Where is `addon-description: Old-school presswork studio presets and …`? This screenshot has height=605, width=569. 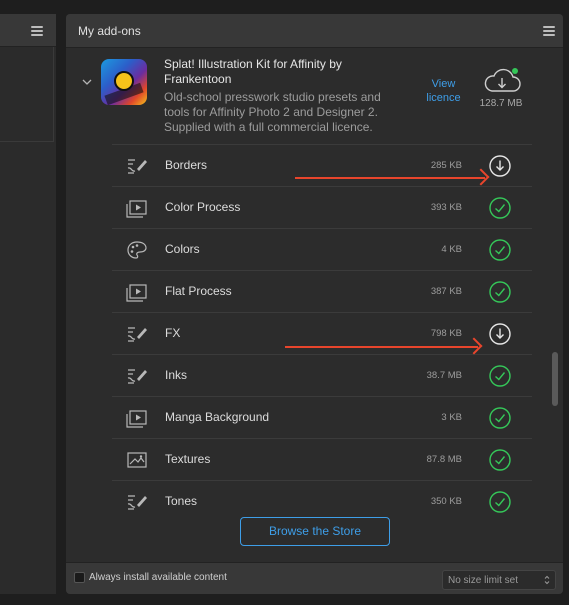 addon-description: Old-school presswork studio presets and … is located at coordinates (272, 112).